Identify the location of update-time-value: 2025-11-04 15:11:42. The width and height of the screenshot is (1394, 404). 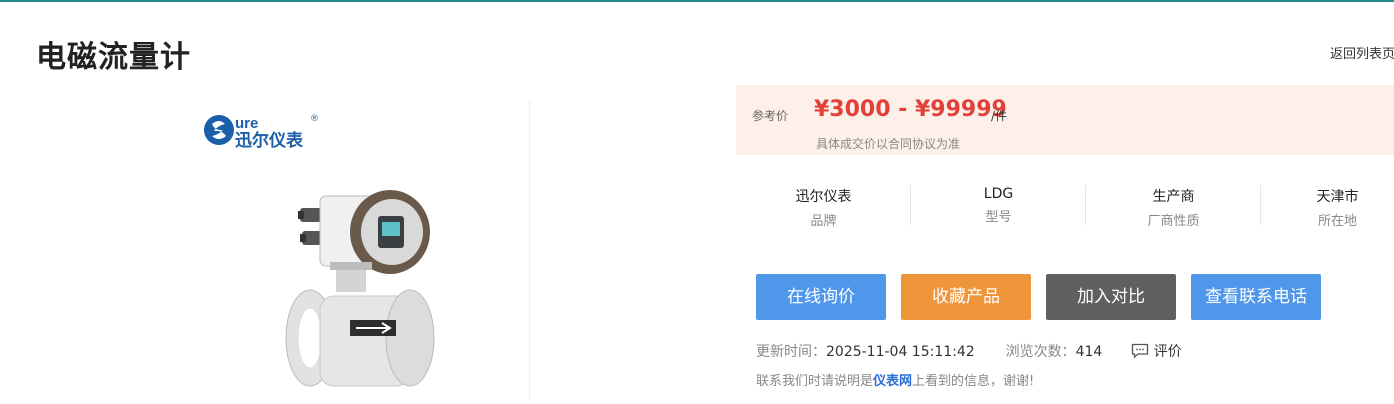
(900, 352).